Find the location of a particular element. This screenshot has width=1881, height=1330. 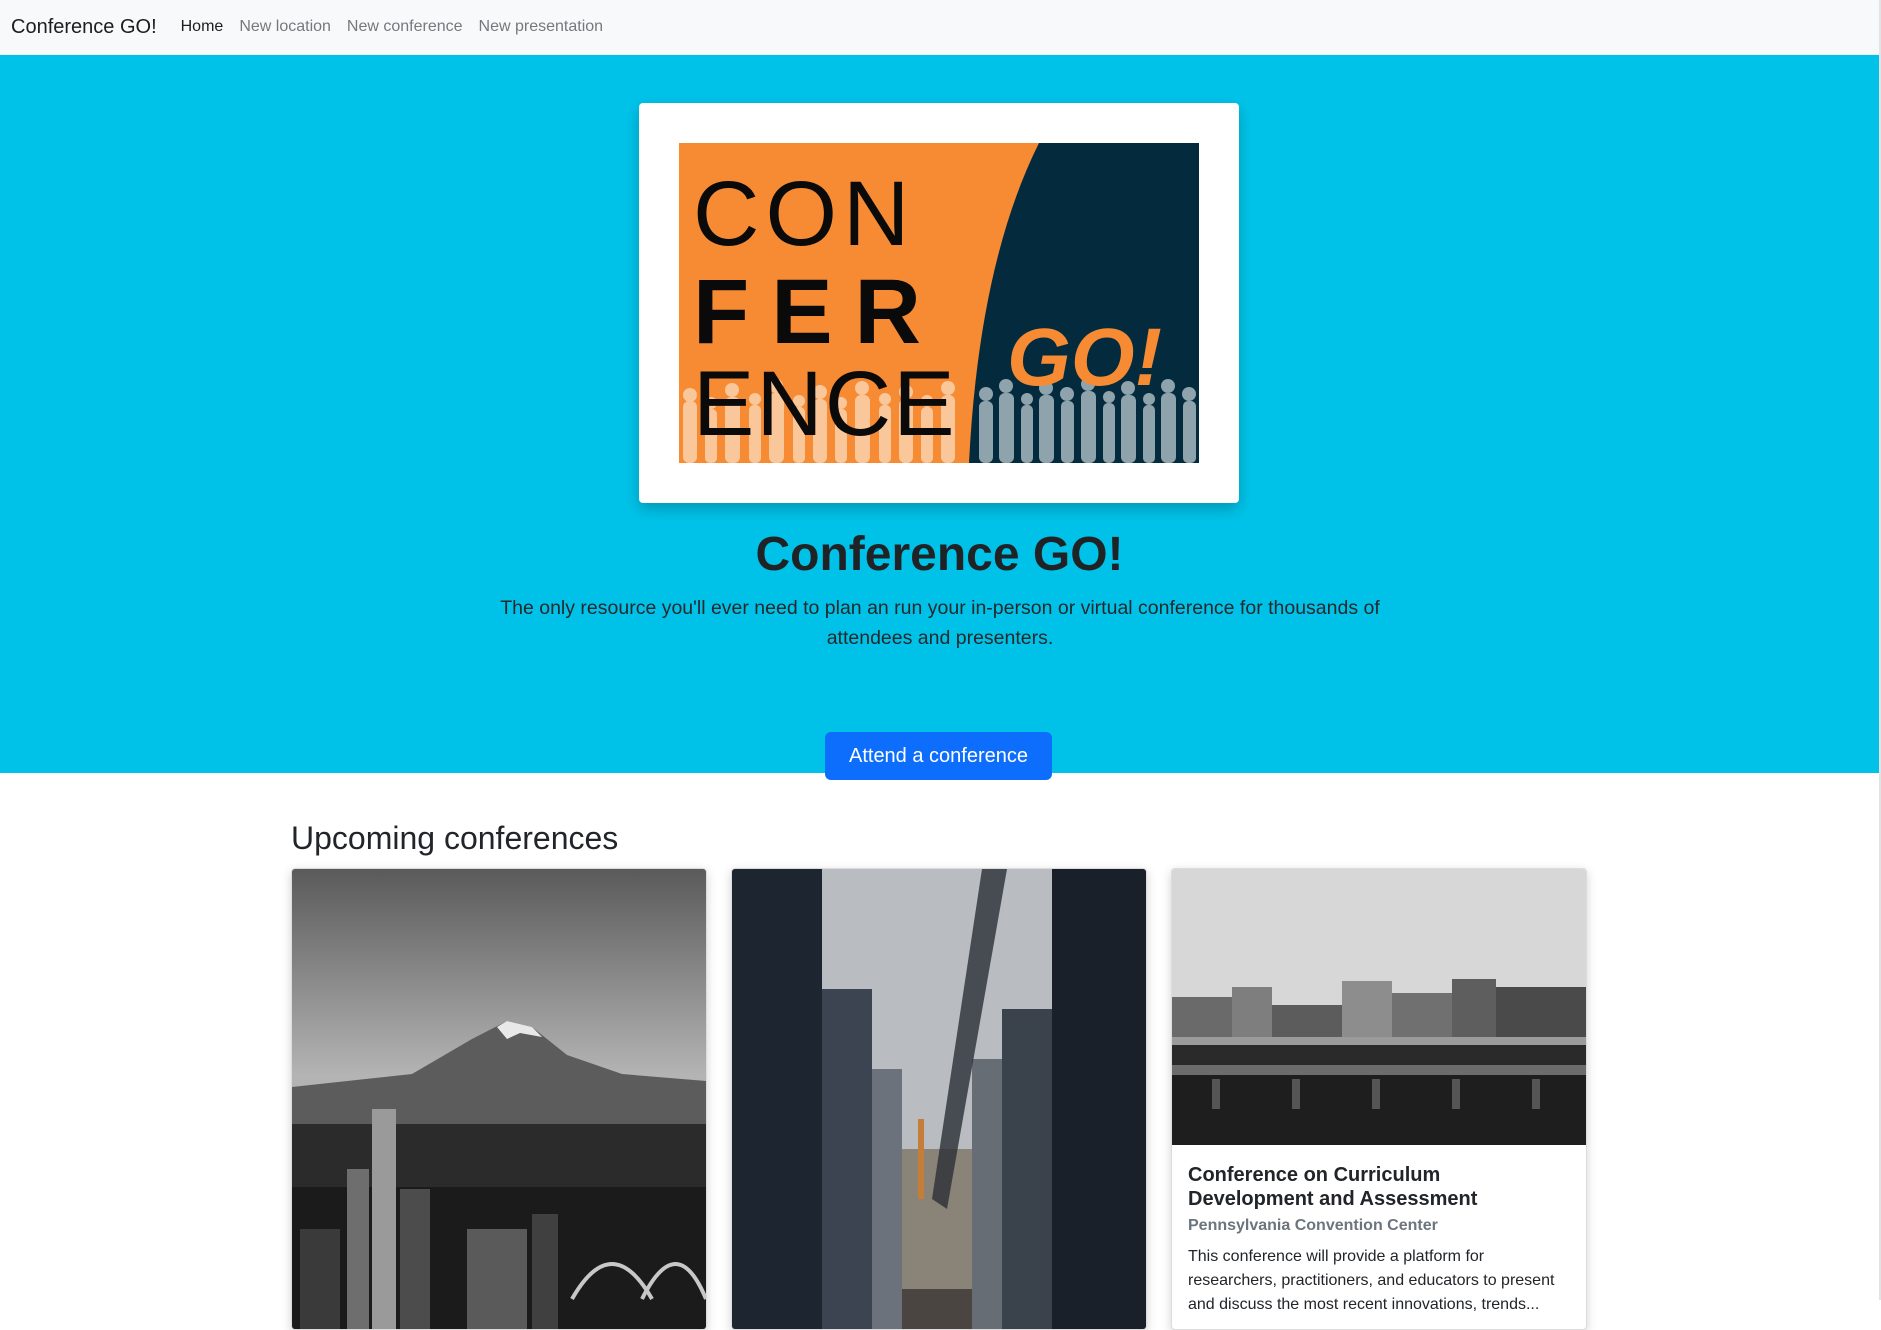

skyscraper-street-photo is located at coordinates (939, 1099).